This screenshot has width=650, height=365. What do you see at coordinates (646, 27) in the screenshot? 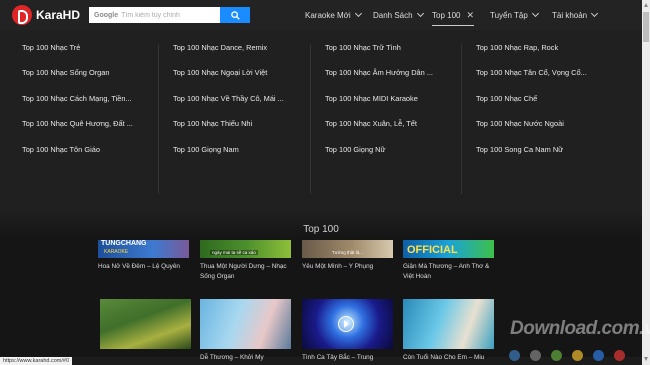
I see `scrollbar-thumb` at bounding box center [646, 27].